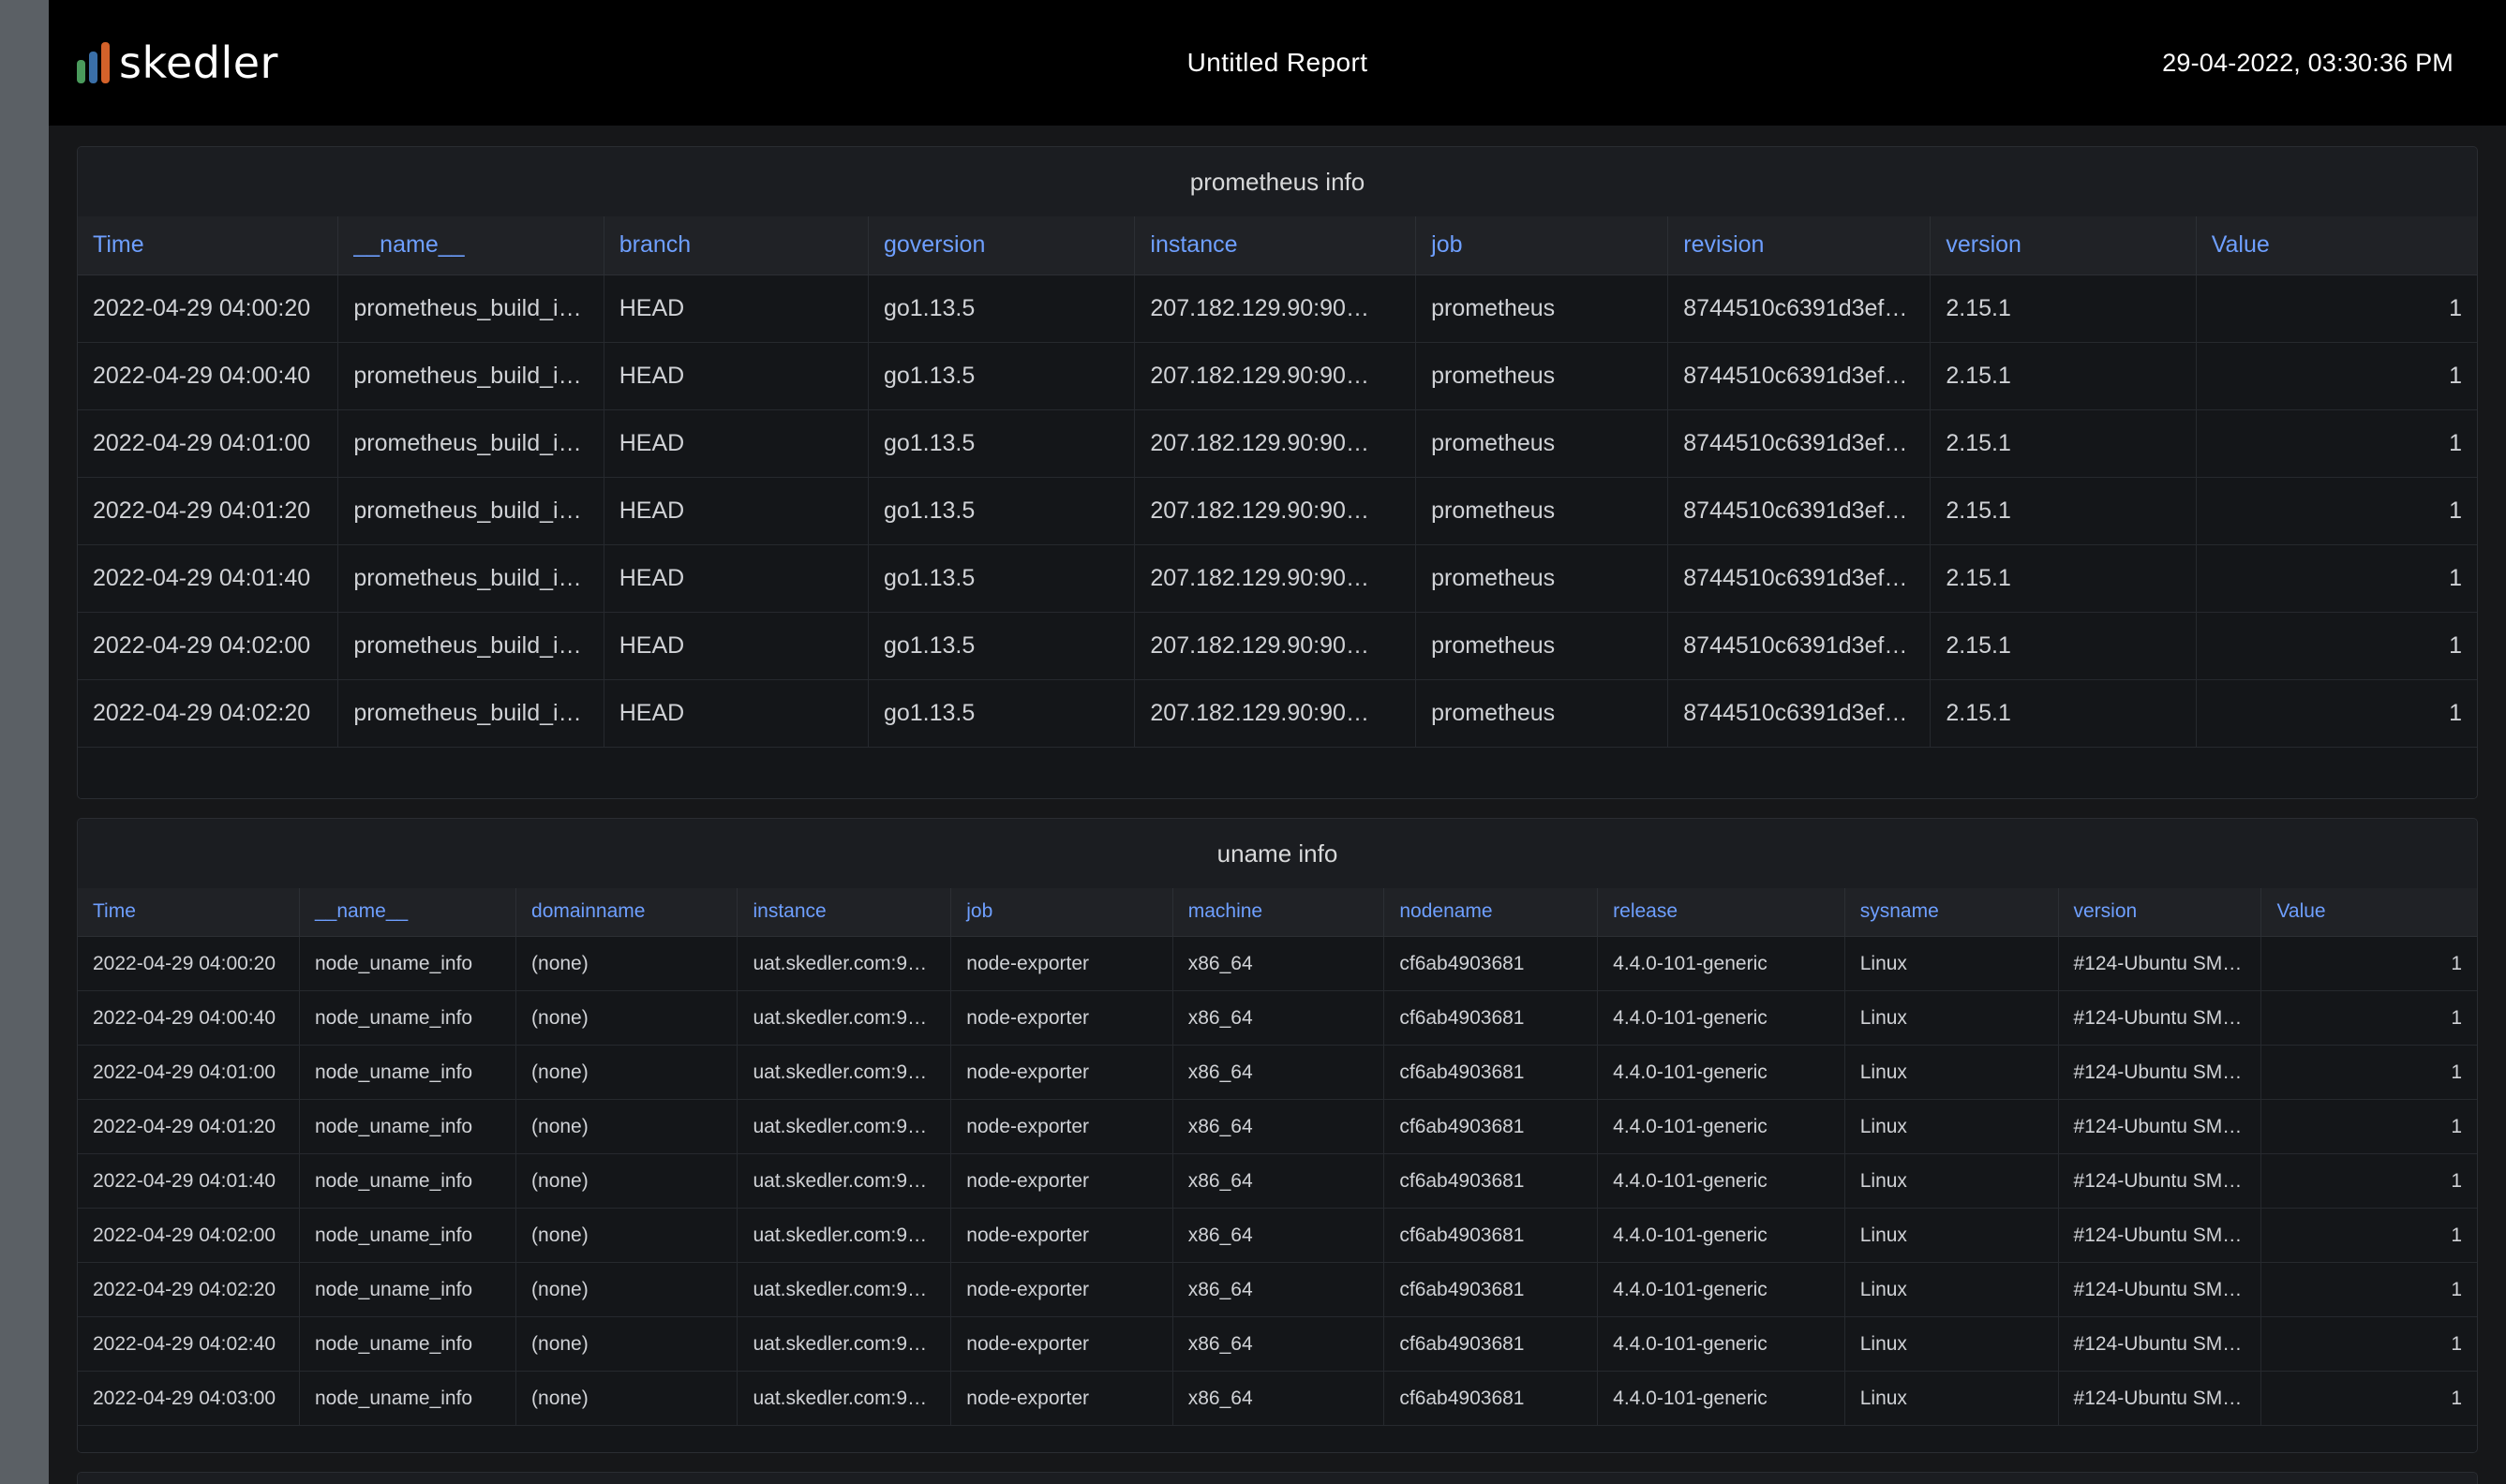 This screenshot has height=1484, width=2506. What do you see at coordinates (93, 62) in the screenshot?
I see `bar-chart-icon` at bounding box center [93, 62].